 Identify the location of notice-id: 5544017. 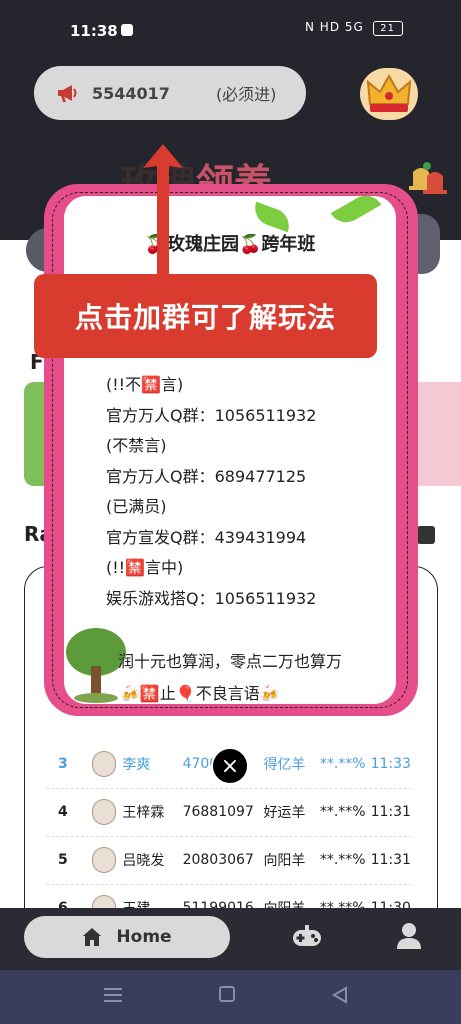
(131, 93).